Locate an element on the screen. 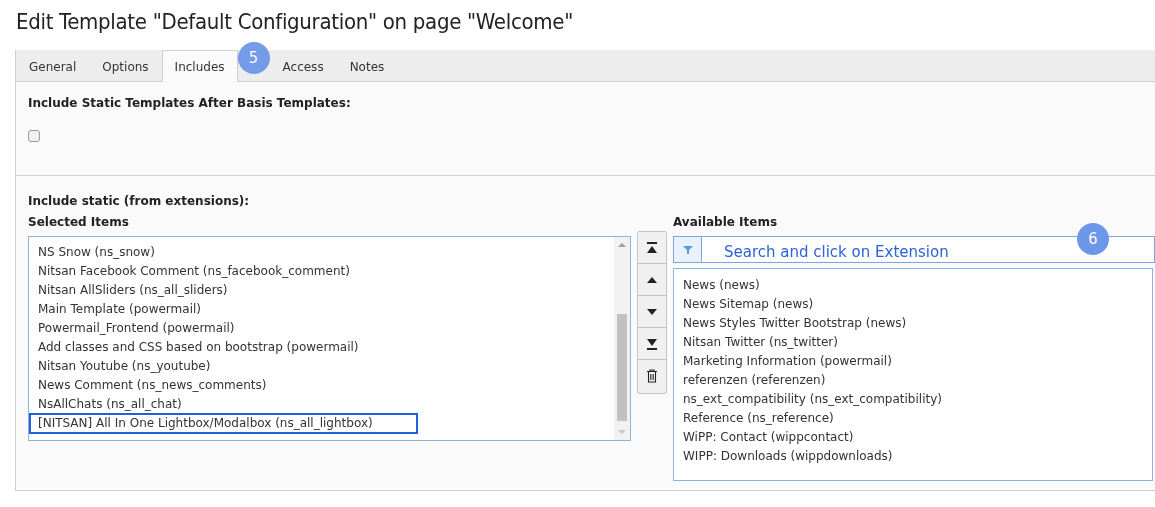 The height and width of the screenshot is (507, 1155). list-item: News (news) is located at coordinates (722, 285).